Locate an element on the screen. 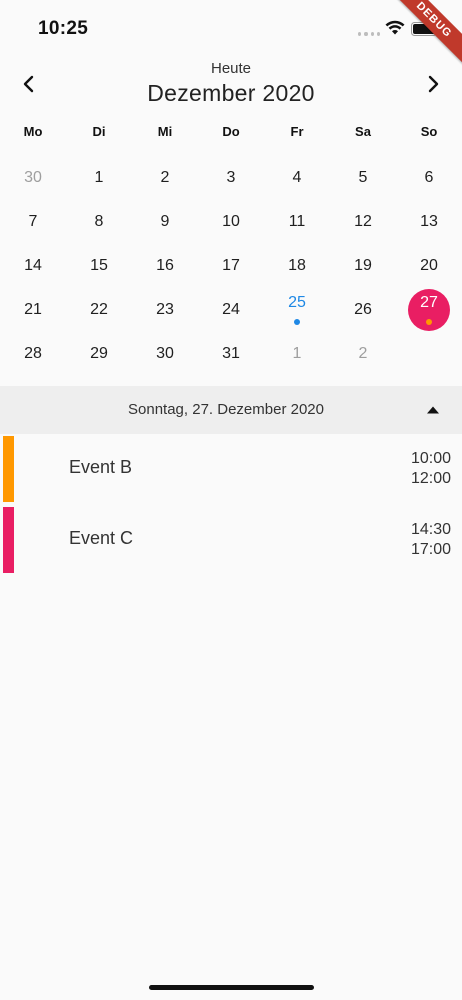 Image resolution: width=462 pixels, height=1000 pixels. calendar-day: 4 is located at coordinates (297, 178).